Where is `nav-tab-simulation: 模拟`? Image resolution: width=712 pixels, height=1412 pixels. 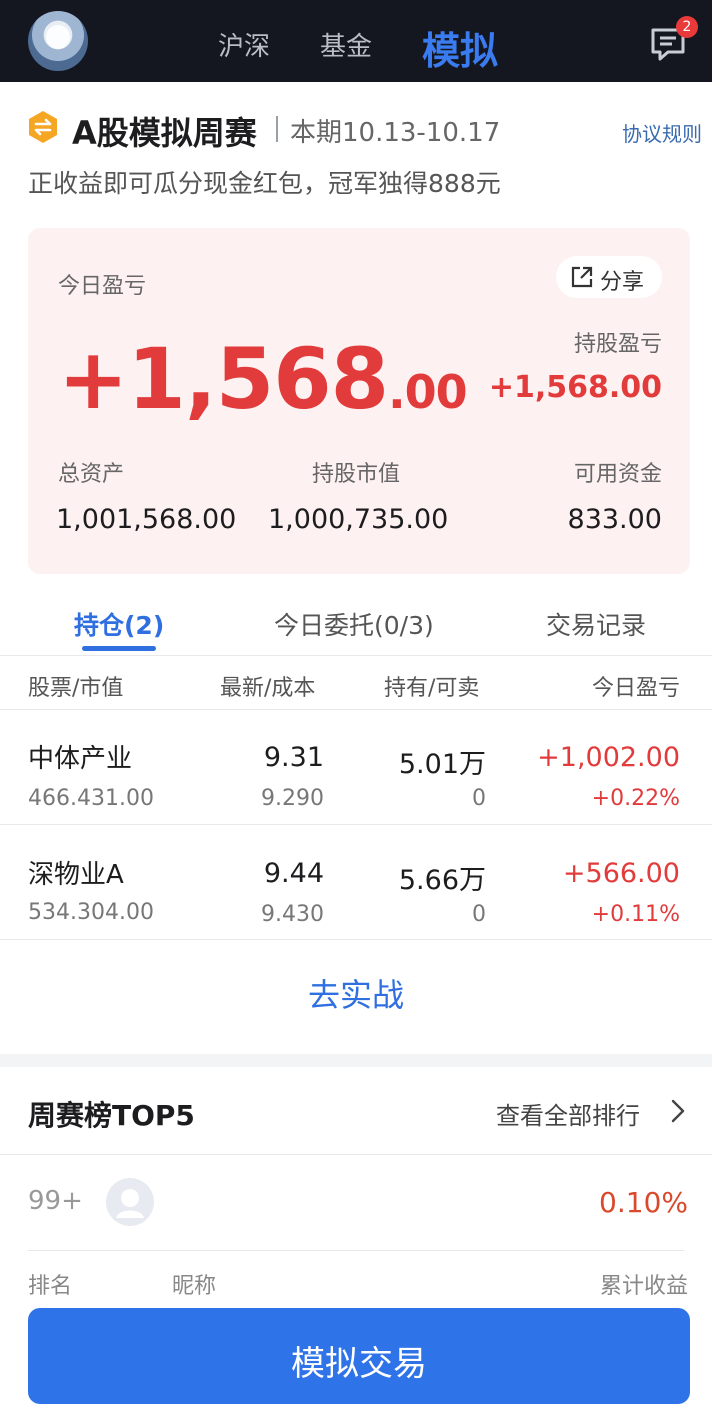
nav-tab-simulation: 模拟 is located at coordinates (460, 47).